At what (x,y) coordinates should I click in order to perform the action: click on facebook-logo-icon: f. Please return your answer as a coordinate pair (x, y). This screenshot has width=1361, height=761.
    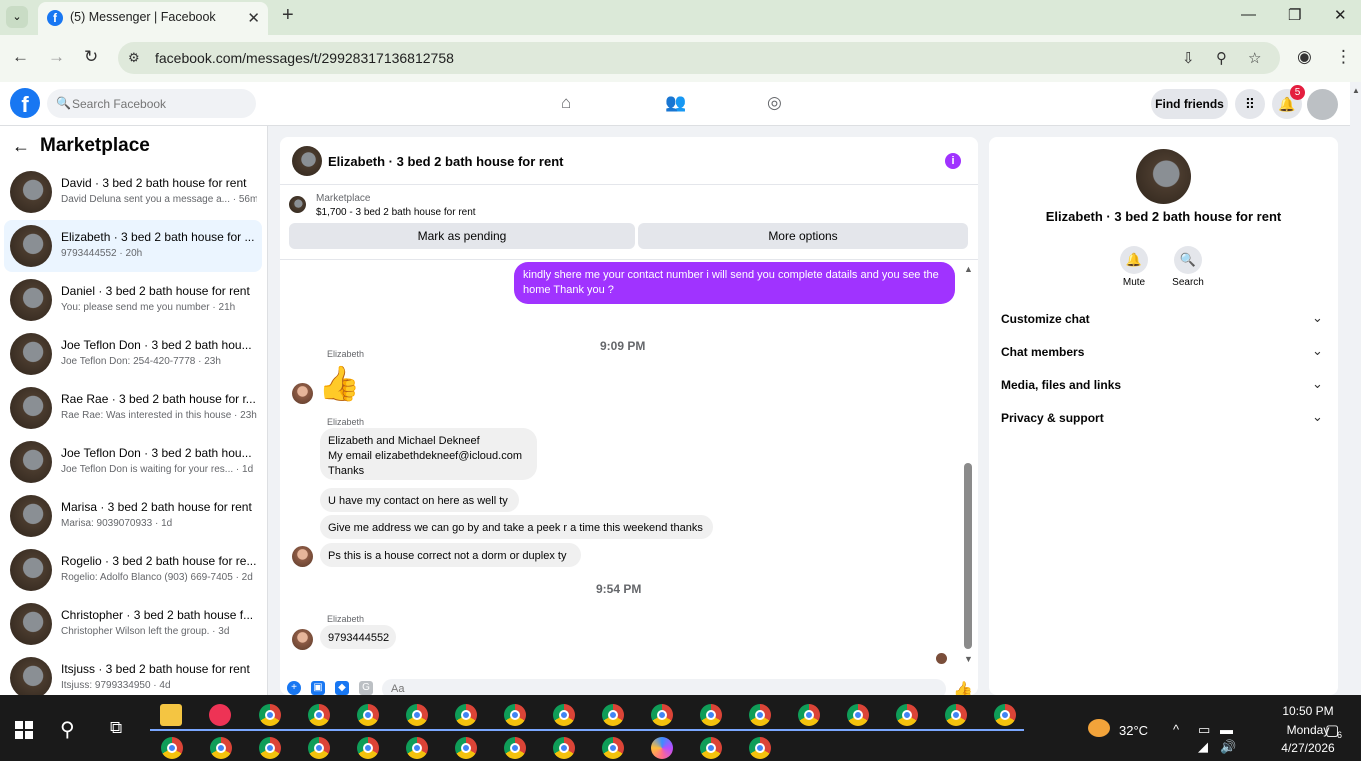
    Looking at the image, I should click on (25, 103).